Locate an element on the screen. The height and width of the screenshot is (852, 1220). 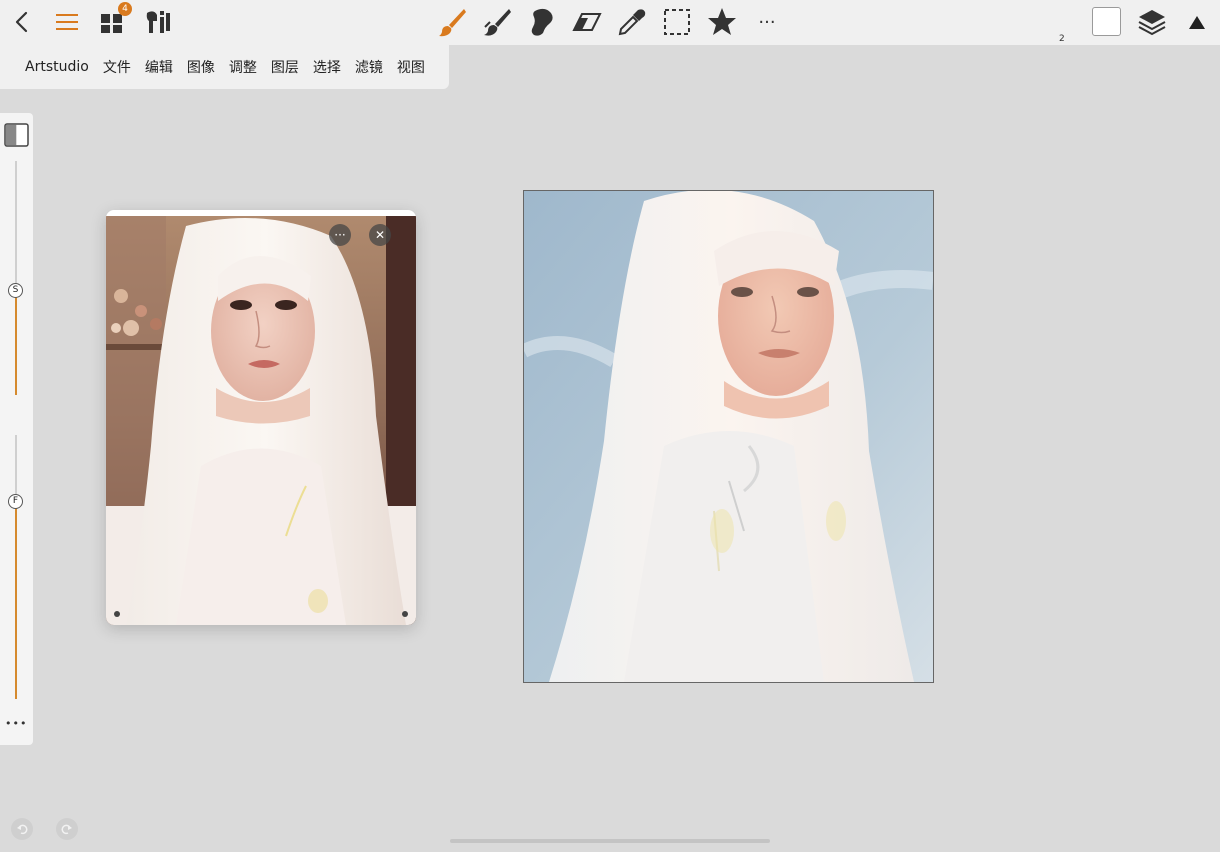
color-swatch is located at coordinates (1106, 21).